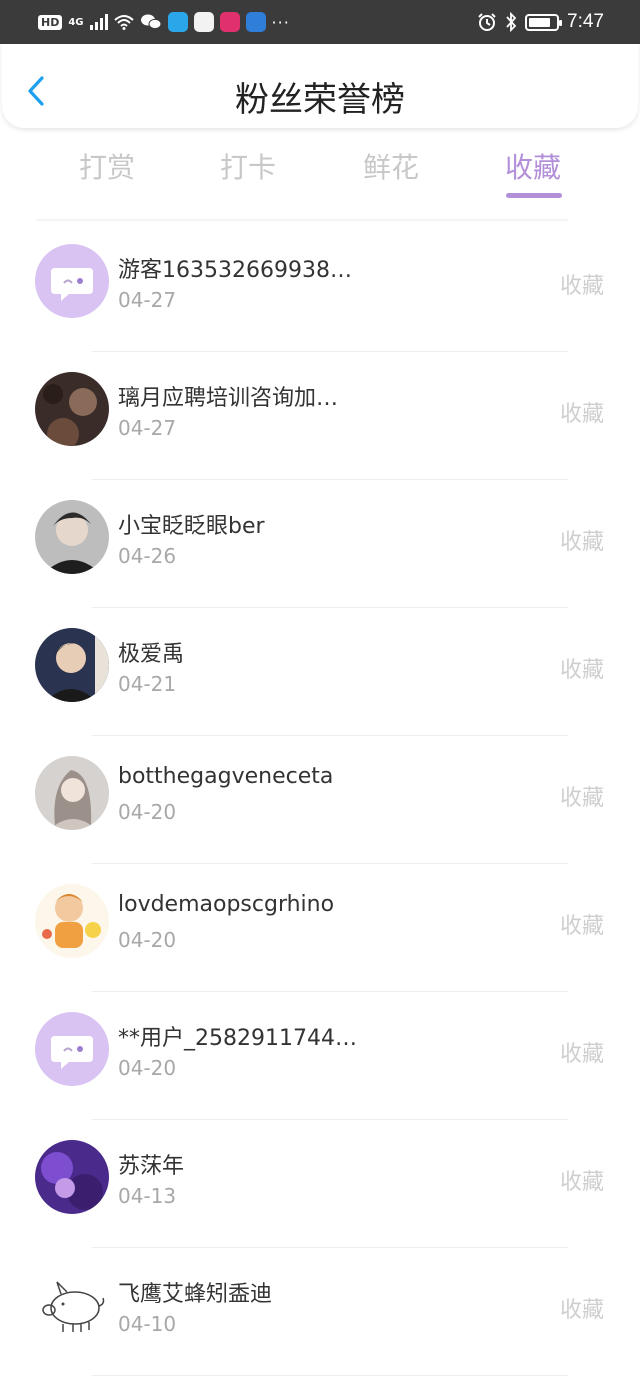  Describe the element at coordinates (226, 904) in the screenshot. I see `fan-name: lovdemaopscgrhino` at that location.